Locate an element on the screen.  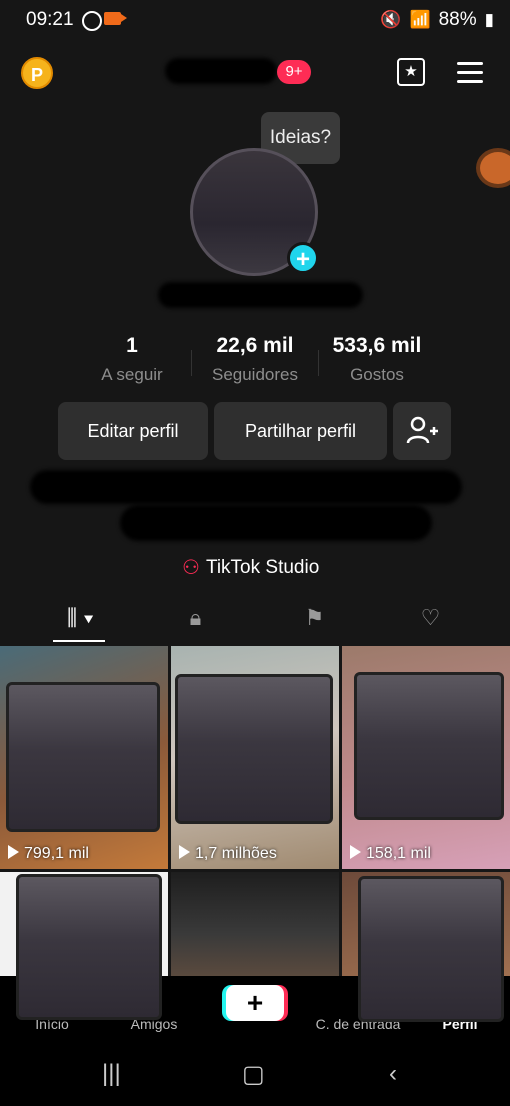
tab-liked: ♡ is located at coordinates (430, 620).